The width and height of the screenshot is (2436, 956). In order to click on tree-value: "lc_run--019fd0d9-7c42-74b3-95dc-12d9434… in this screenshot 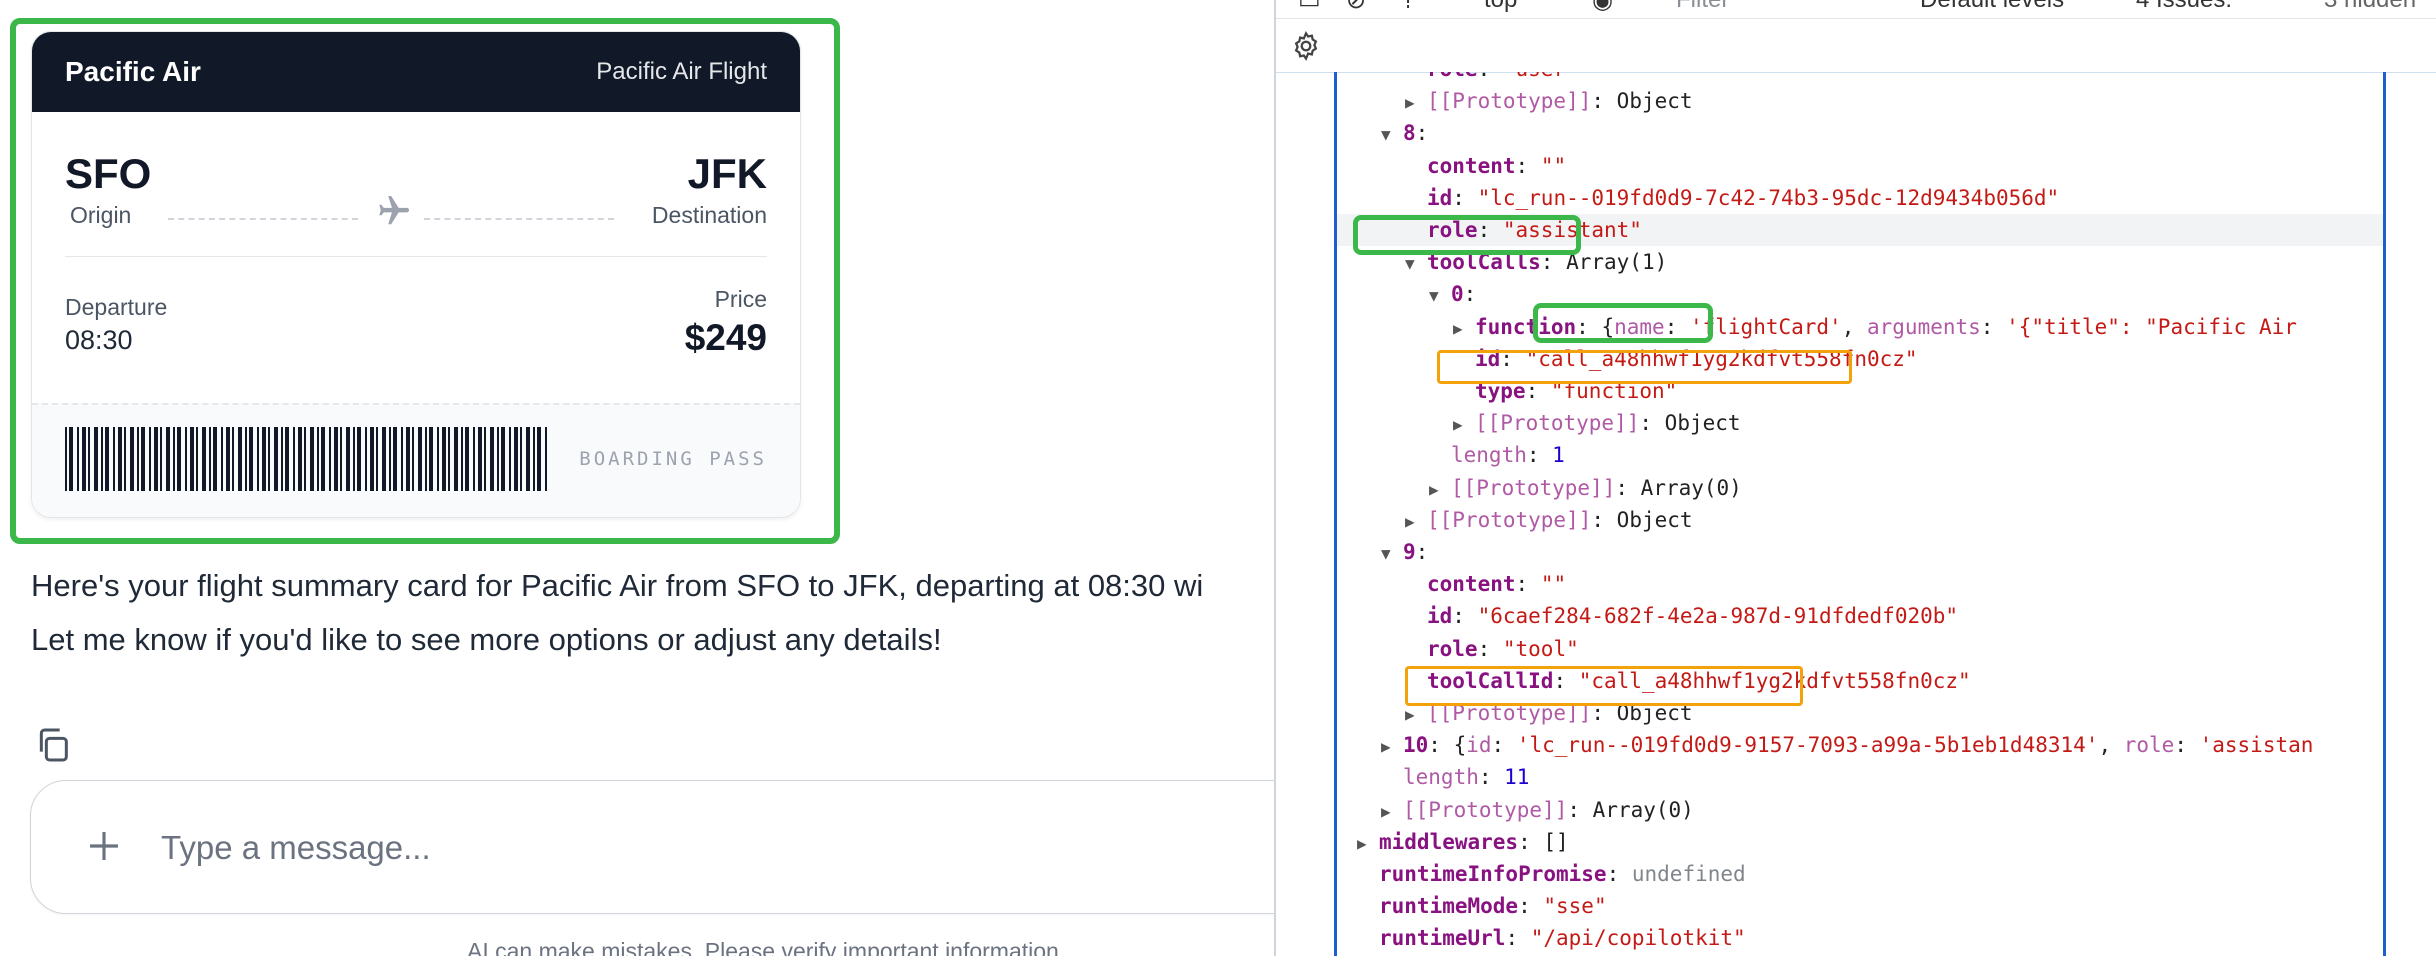, I will do `click(1768, 197)`.